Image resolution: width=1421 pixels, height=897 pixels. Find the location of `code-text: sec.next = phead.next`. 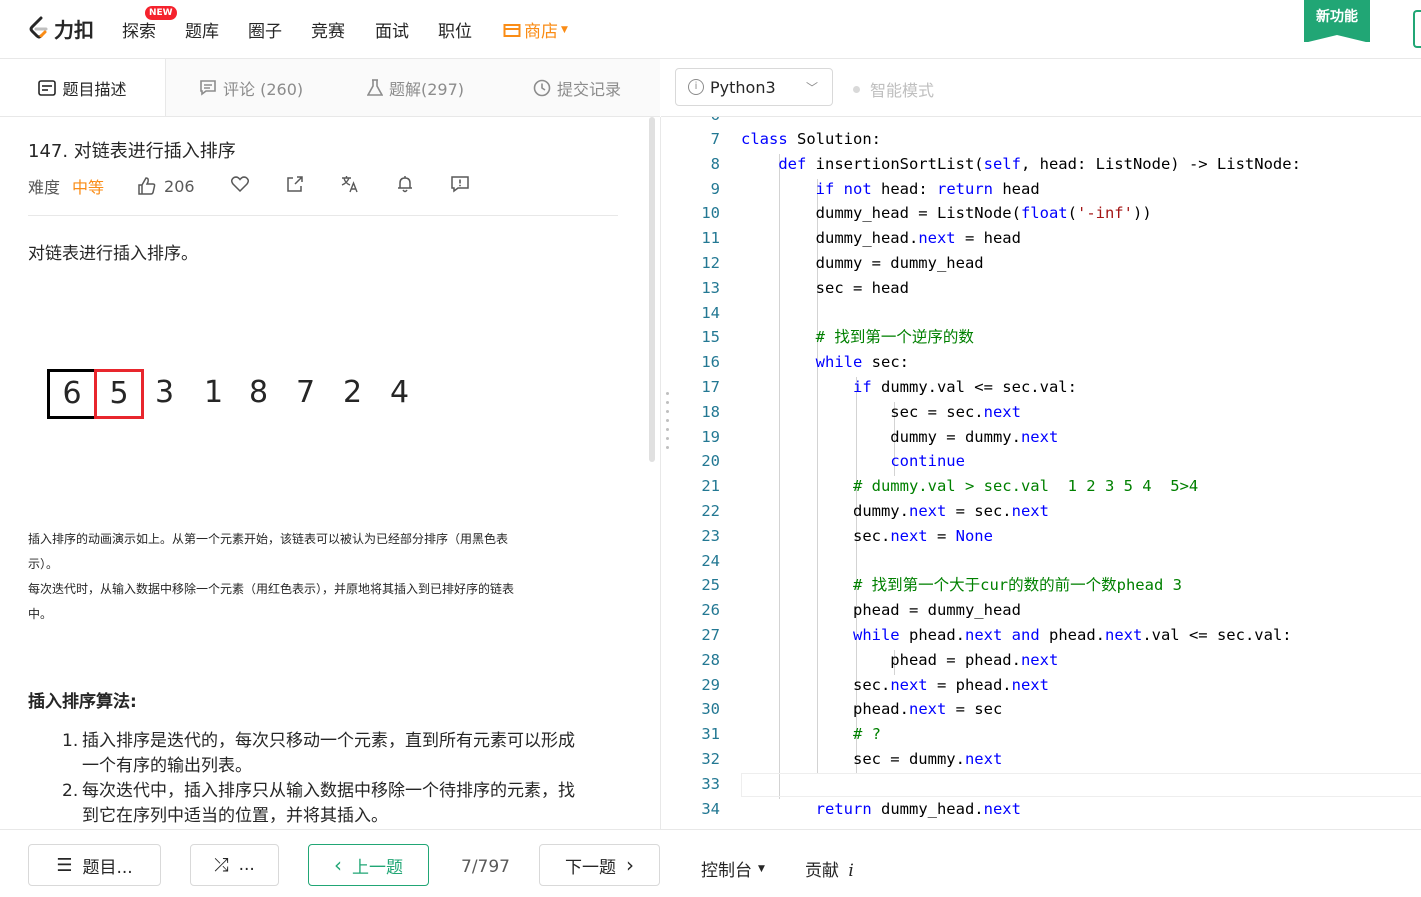

code-text: sec.next = phead.next is located at coordinates (895, 684).